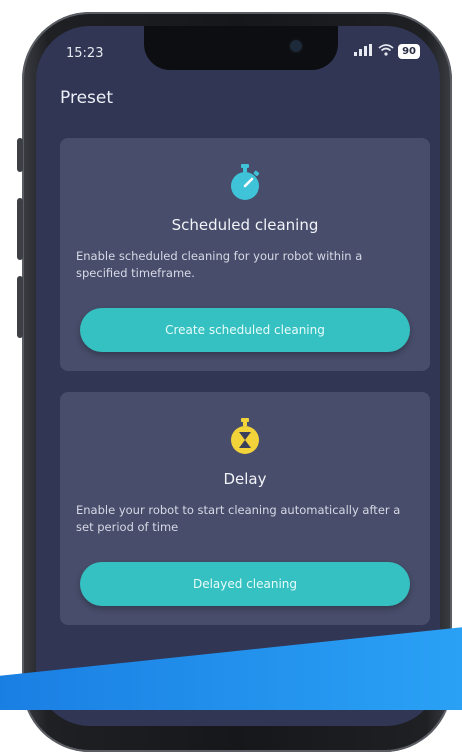  What do you see at coordinates (409, 51) in the screenshot?
I see `battery-indicator: 90` at bounding box center [409, 51].